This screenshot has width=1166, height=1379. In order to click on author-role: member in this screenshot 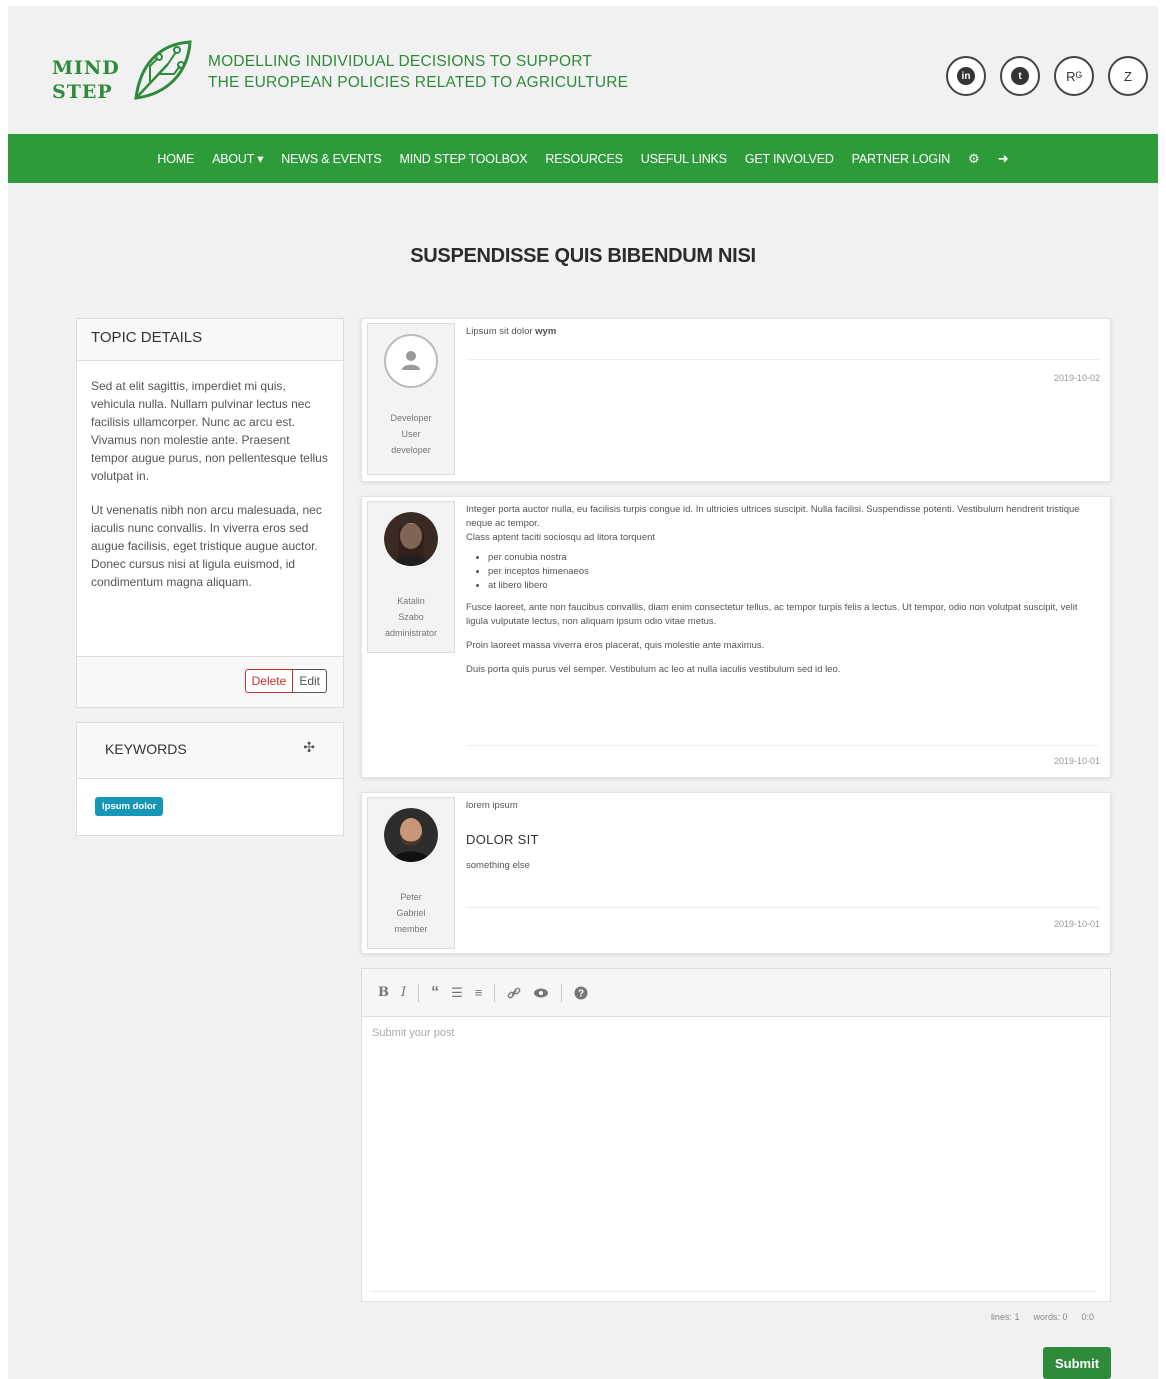, I will do `click(411, 929)`.